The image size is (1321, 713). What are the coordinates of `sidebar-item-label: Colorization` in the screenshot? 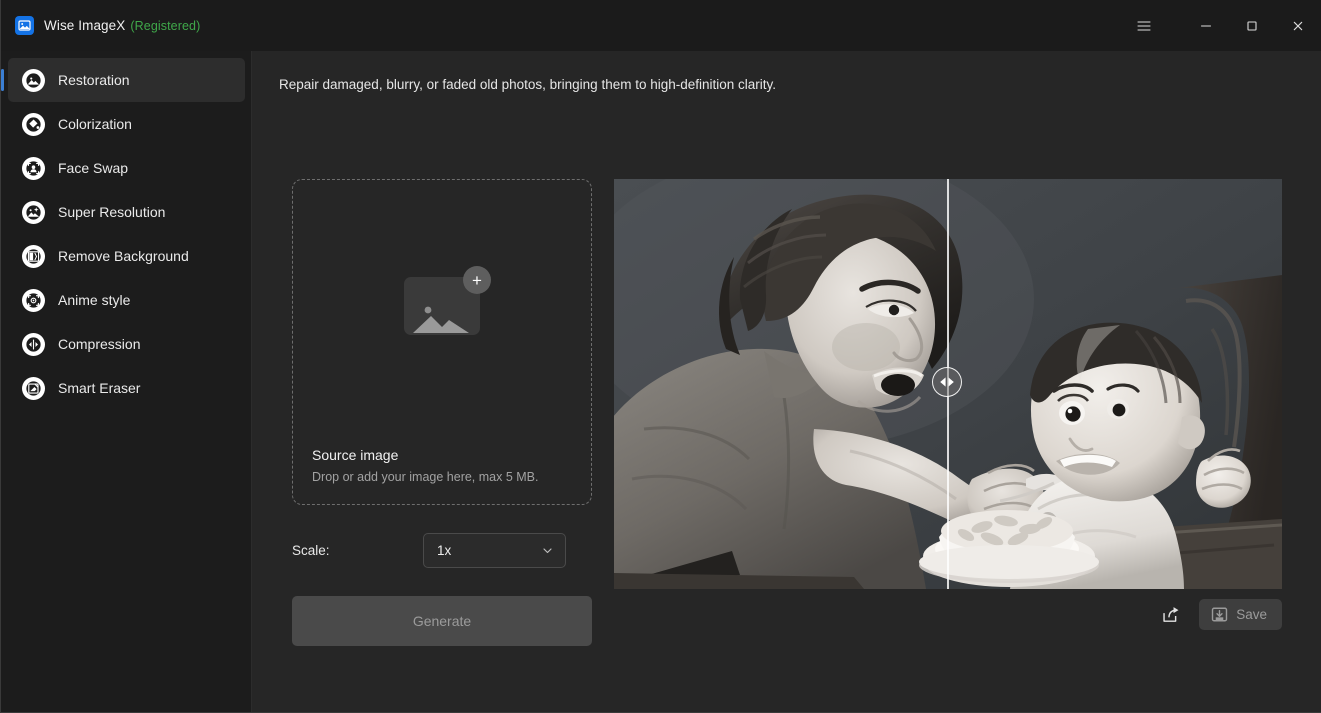 It's located at (95, 124).